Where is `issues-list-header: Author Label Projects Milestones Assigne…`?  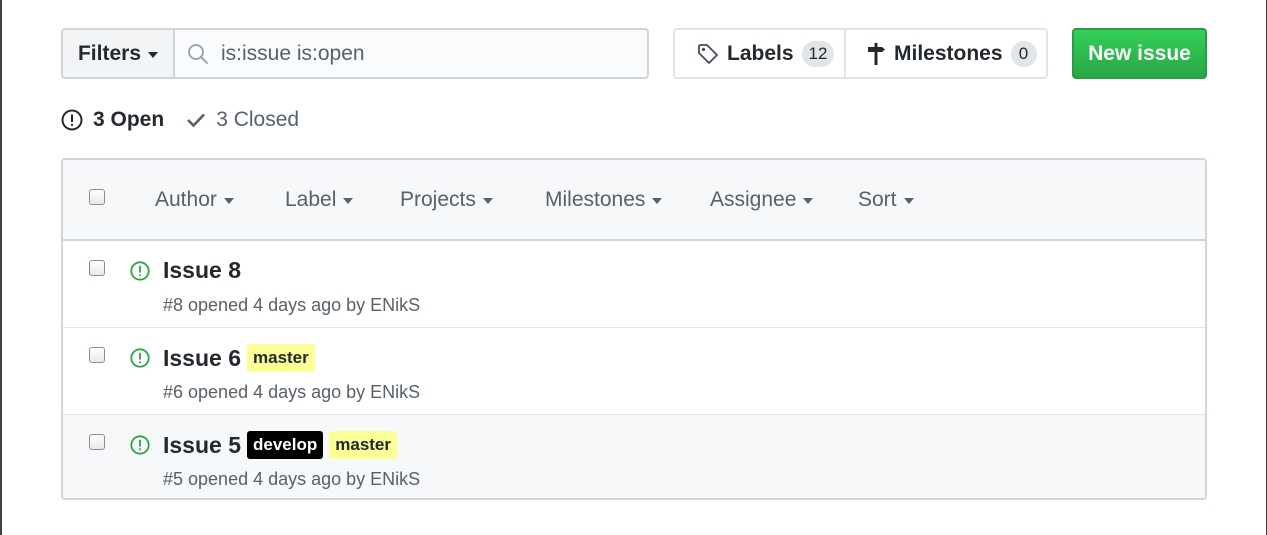
issues-list-header: Author Label Projects Milestones Assigne… is located at coordinates (634, 200).